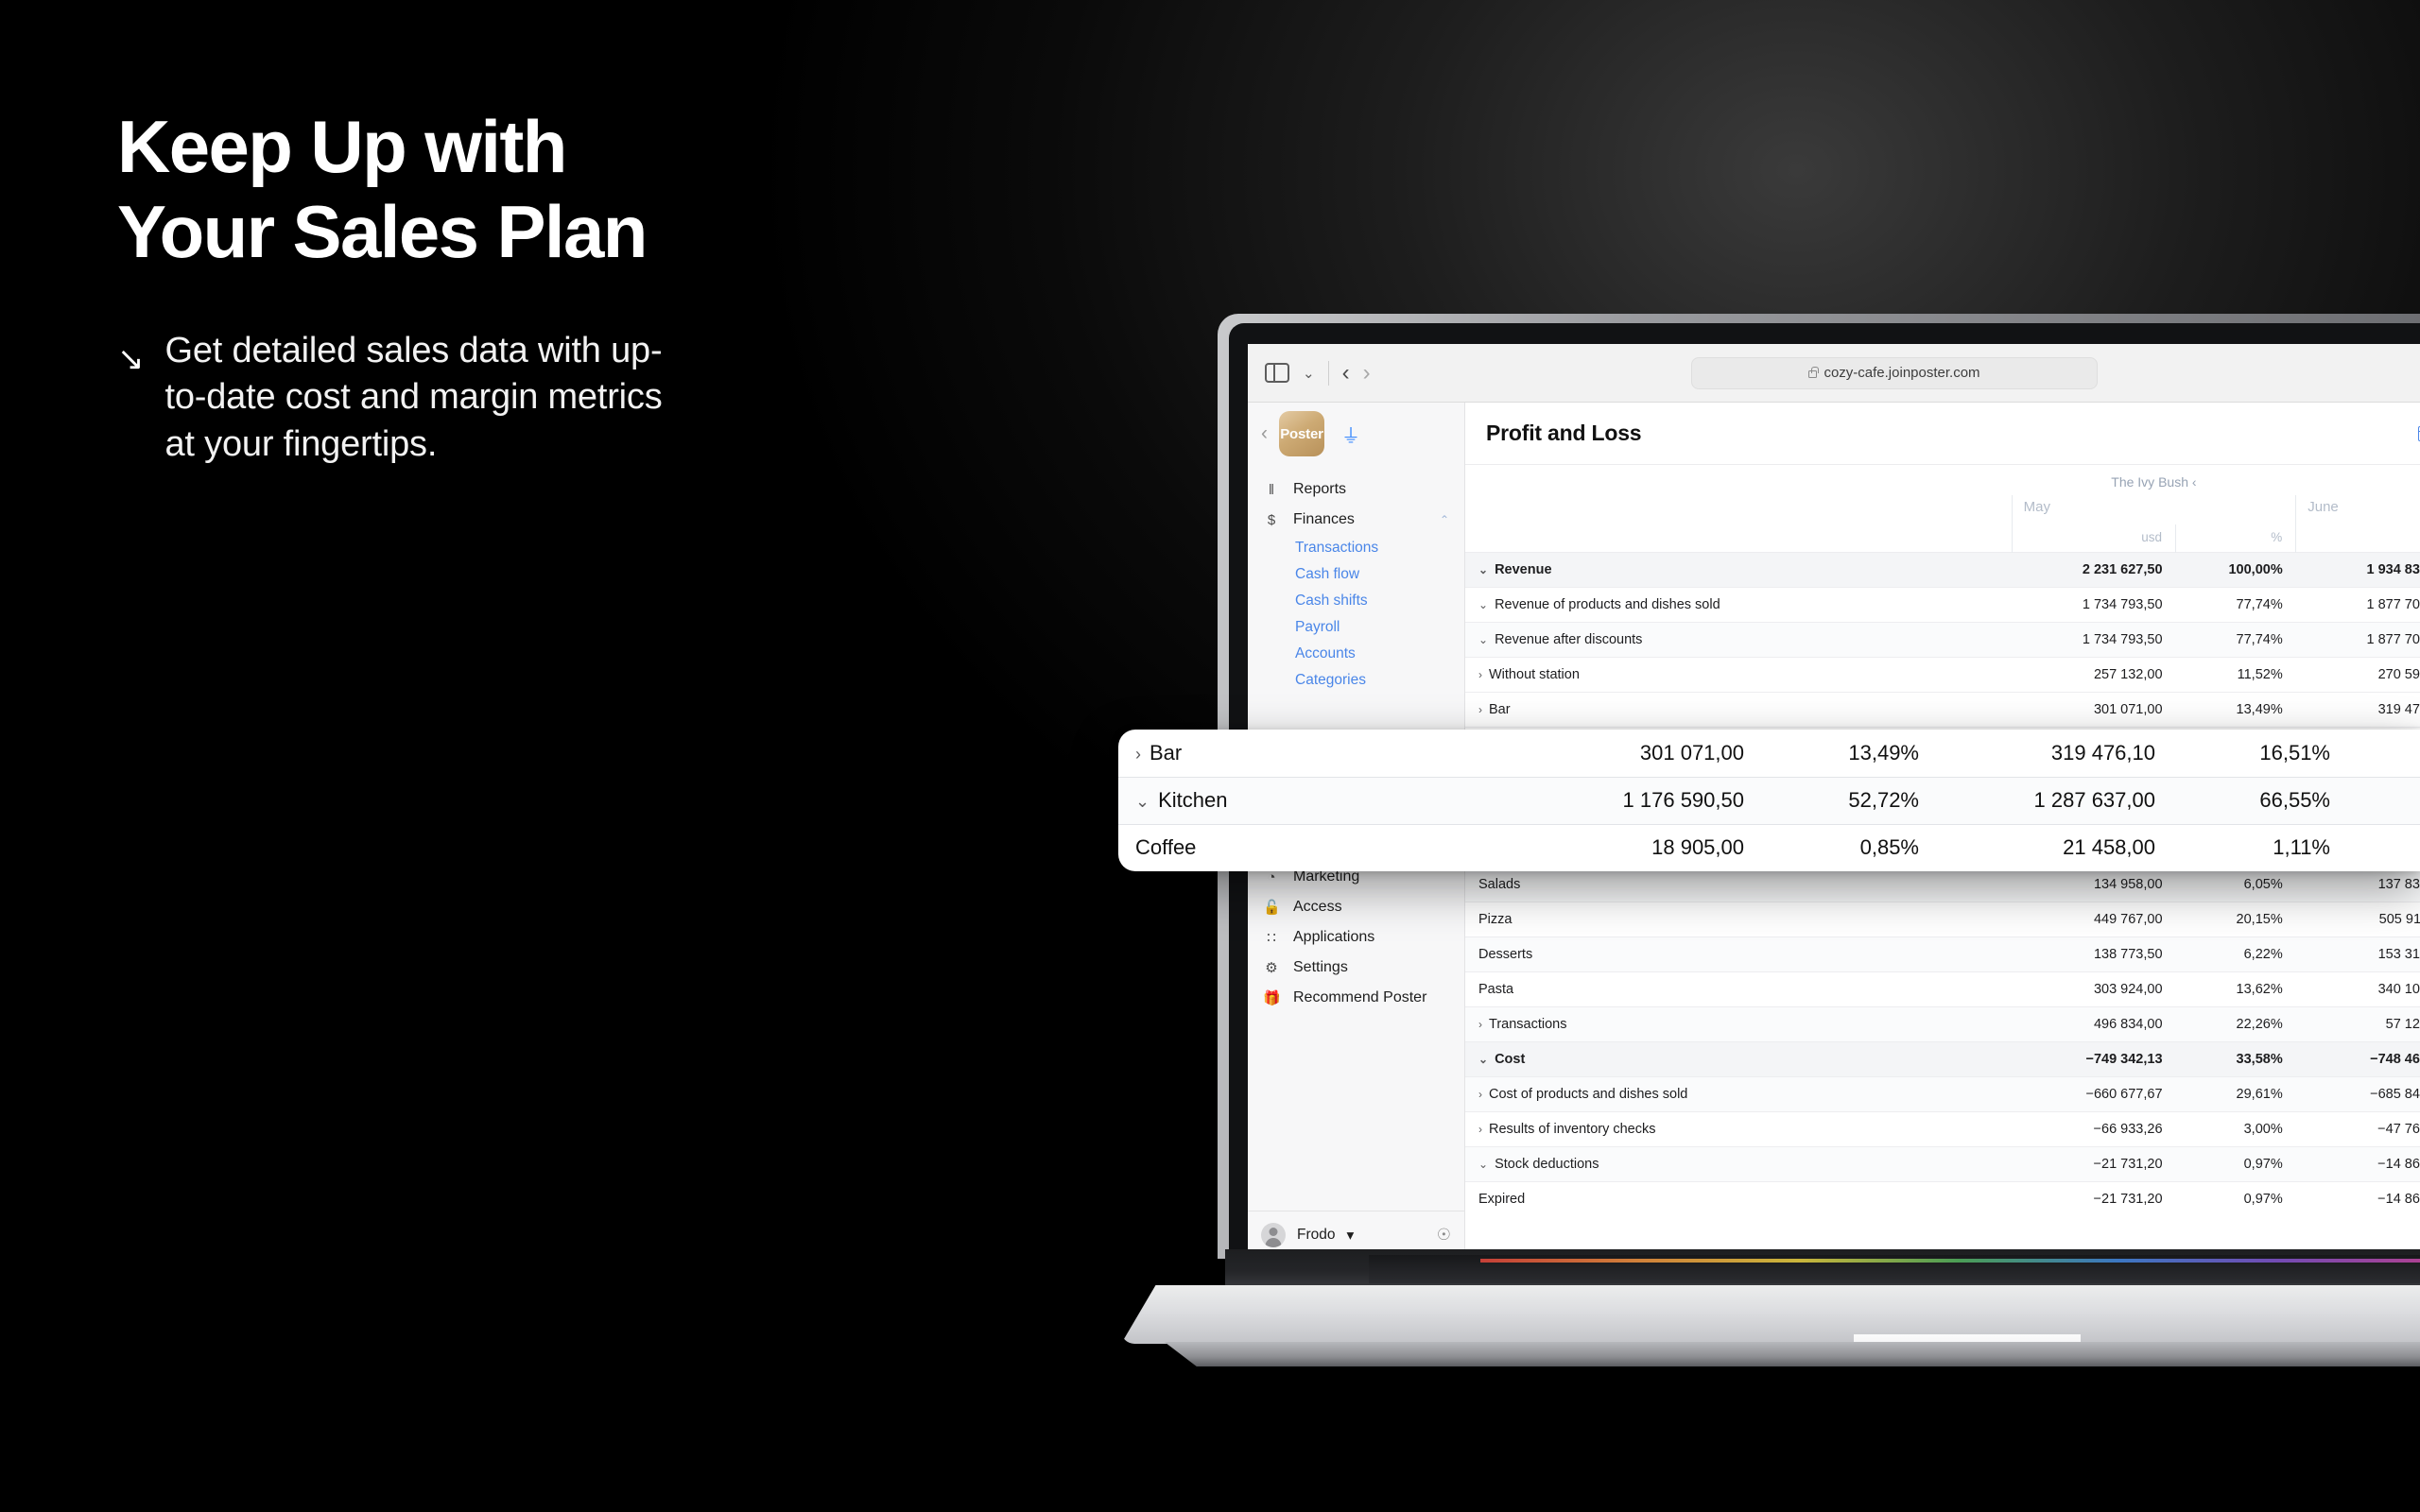 This screenshot has width=2420, height=1512. What do you see at coordinates (2235, 884) in the screenshot?
I see `row-value-cell: 6,05%` at bounding box center [2235, 884].